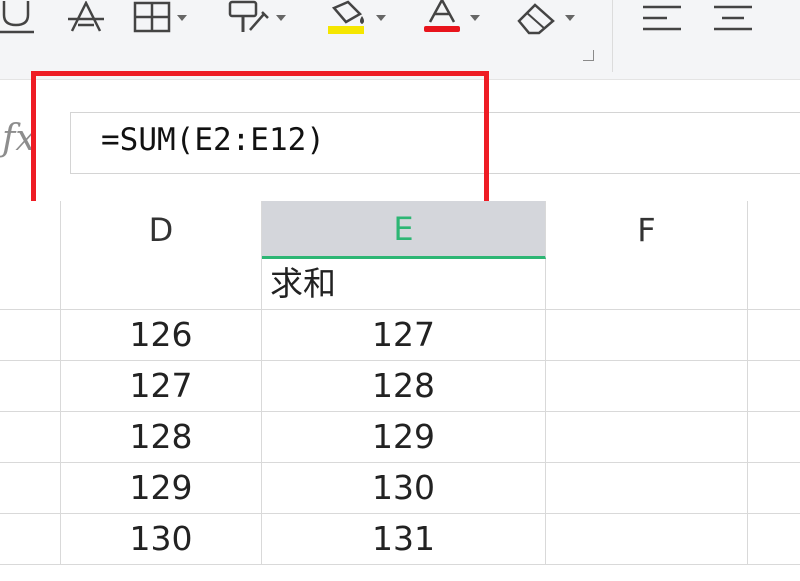  I want to click on underline-button, so click(20, 18).